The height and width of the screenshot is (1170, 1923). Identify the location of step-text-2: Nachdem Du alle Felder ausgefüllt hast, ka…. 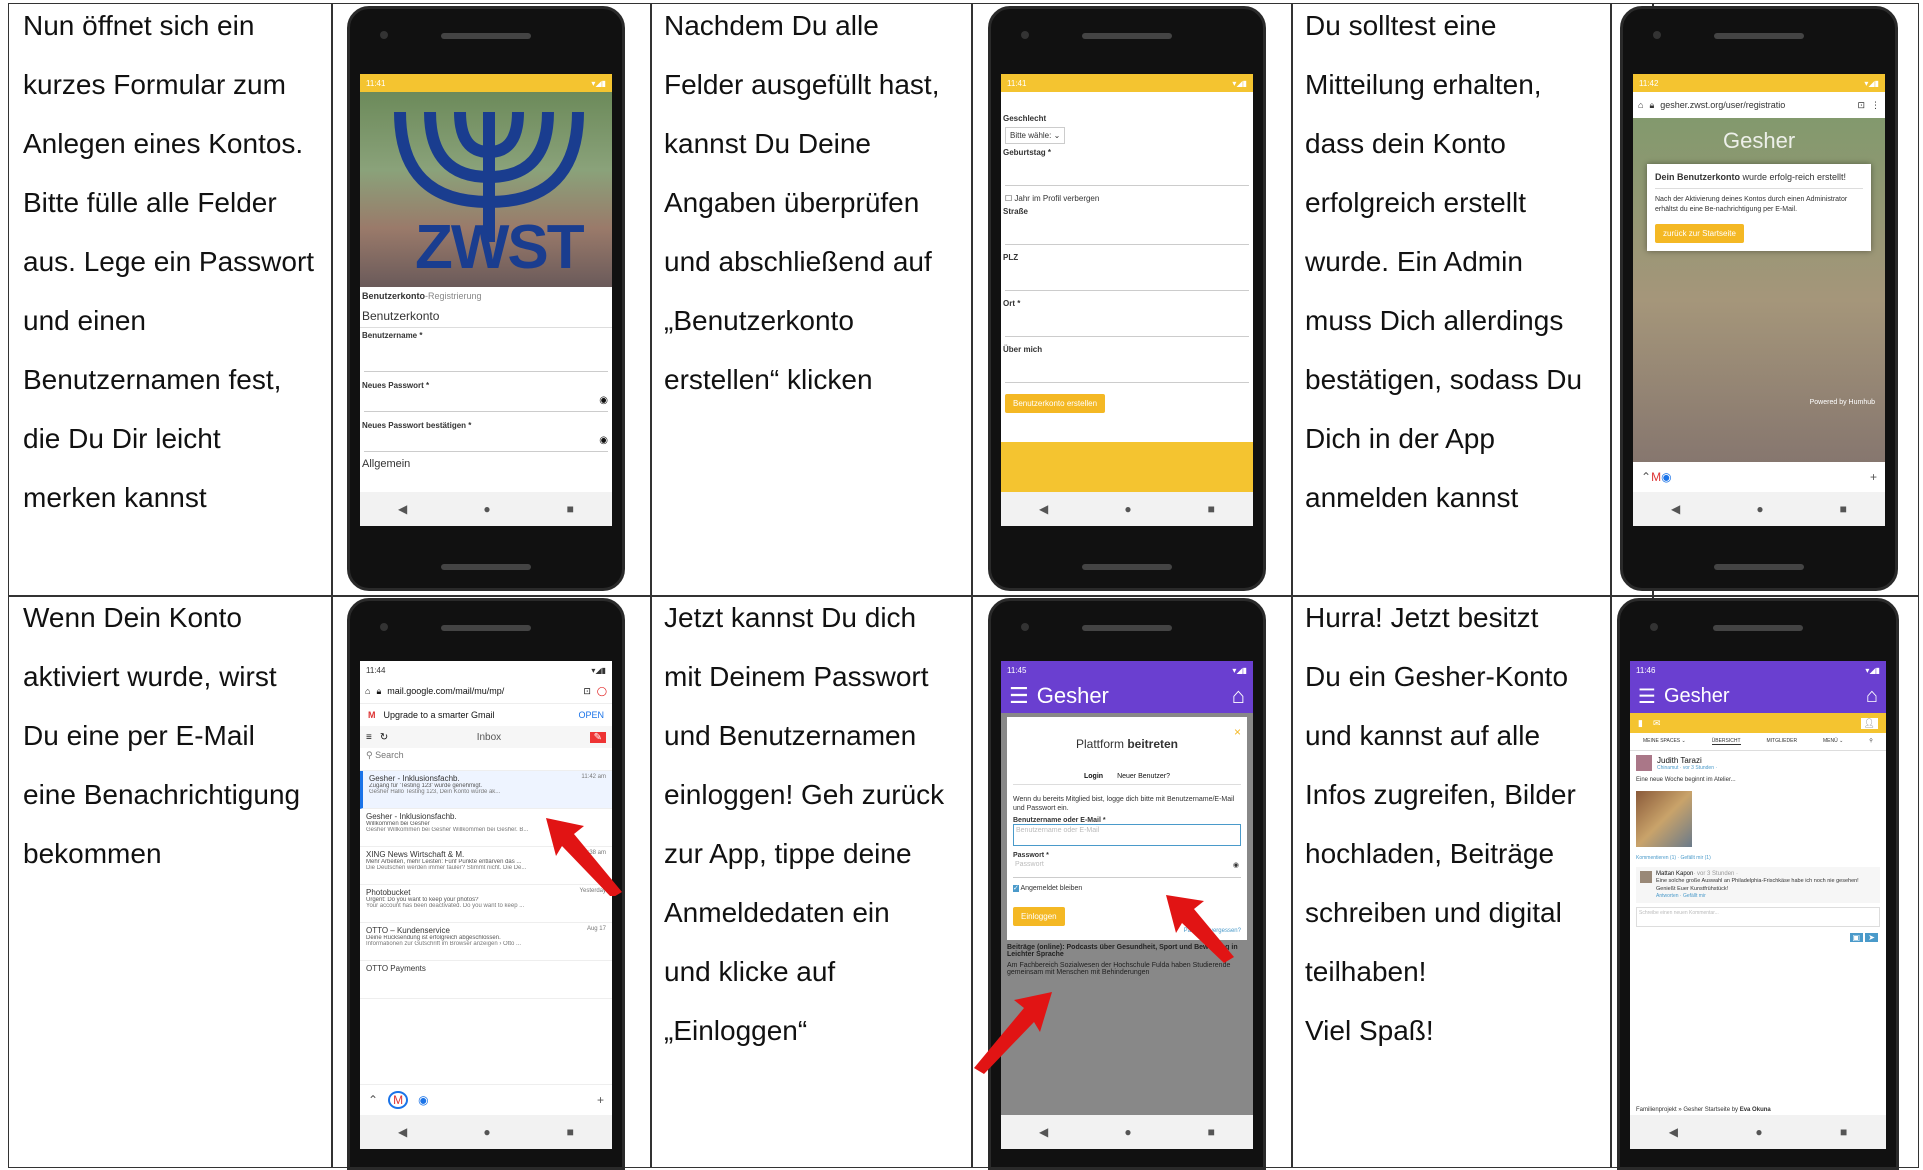
(802, 202).